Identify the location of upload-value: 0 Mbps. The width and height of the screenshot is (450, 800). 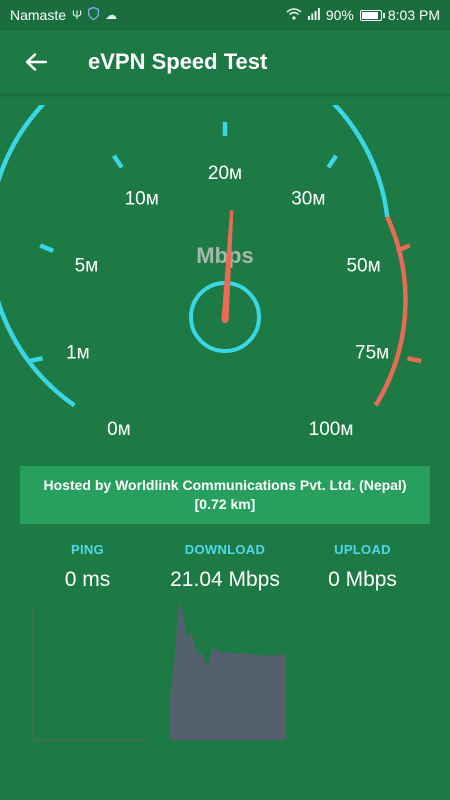
(362, 579).